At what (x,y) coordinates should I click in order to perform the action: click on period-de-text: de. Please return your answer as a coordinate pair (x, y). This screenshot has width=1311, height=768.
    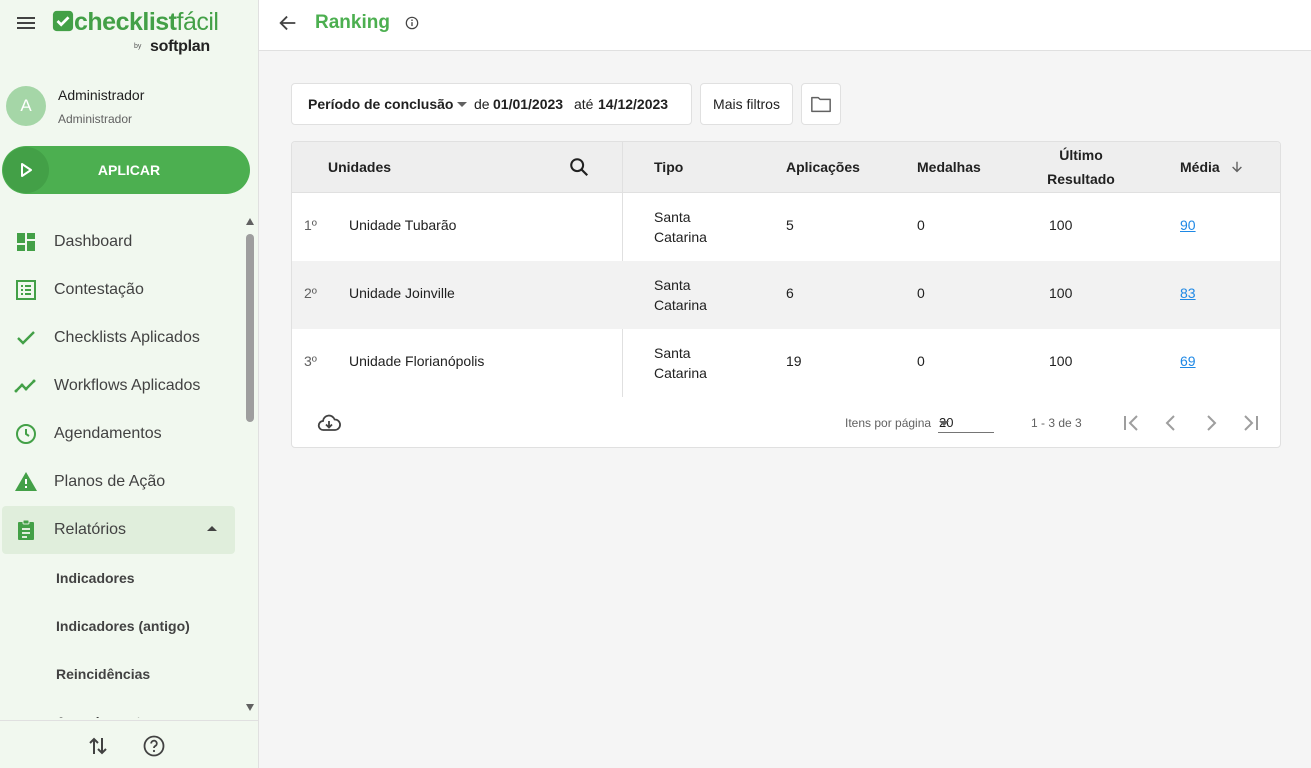
    Looking at the image, I should click on (482, 104).